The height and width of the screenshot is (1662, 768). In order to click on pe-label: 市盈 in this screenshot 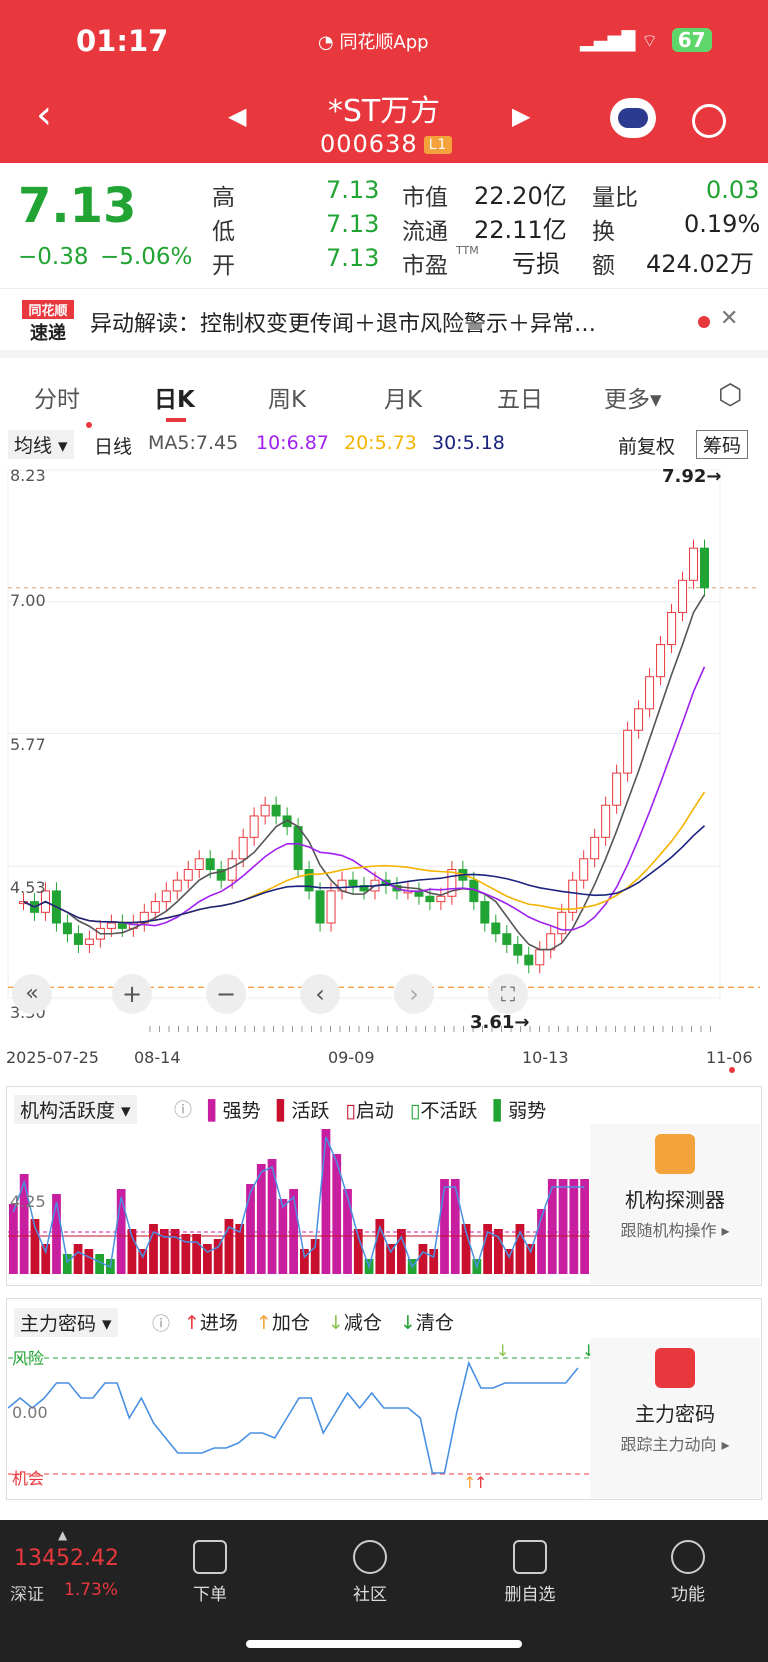, I will do `click(425, 266)`.